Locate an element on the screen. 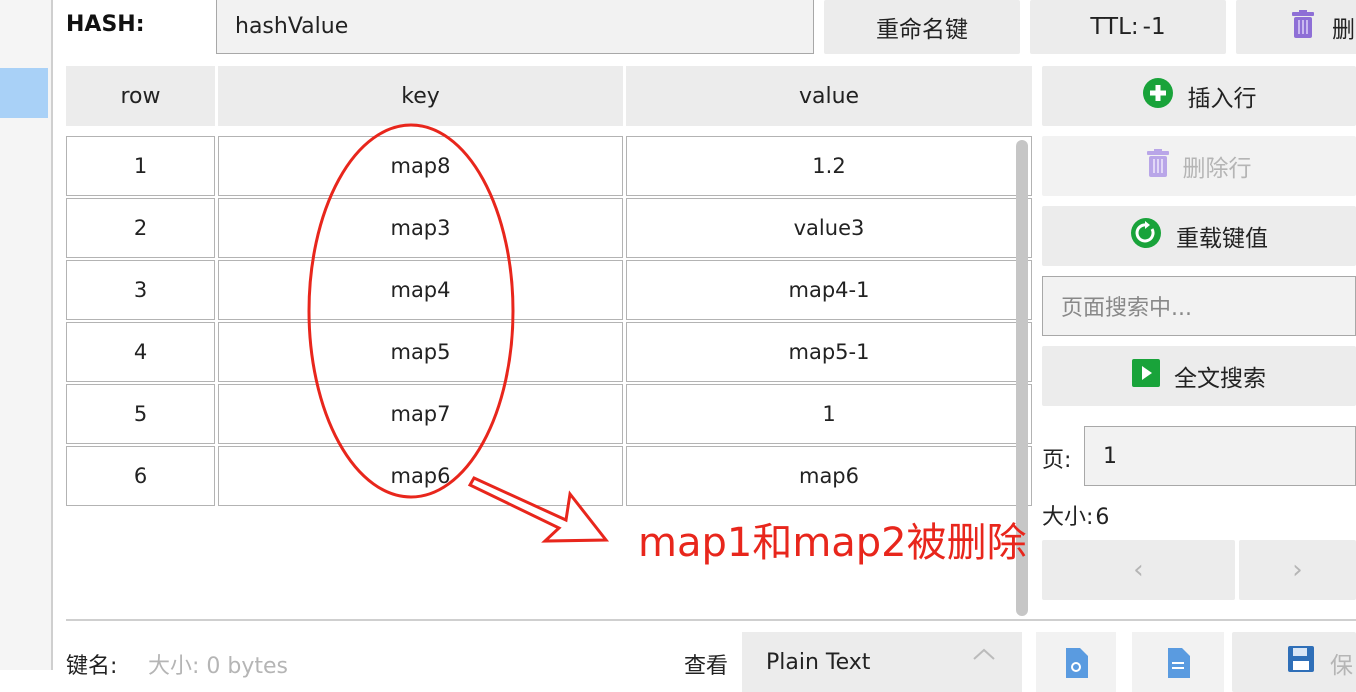  fulltext-search-button: 全文搜索 is located at coordinates (1199, 376).